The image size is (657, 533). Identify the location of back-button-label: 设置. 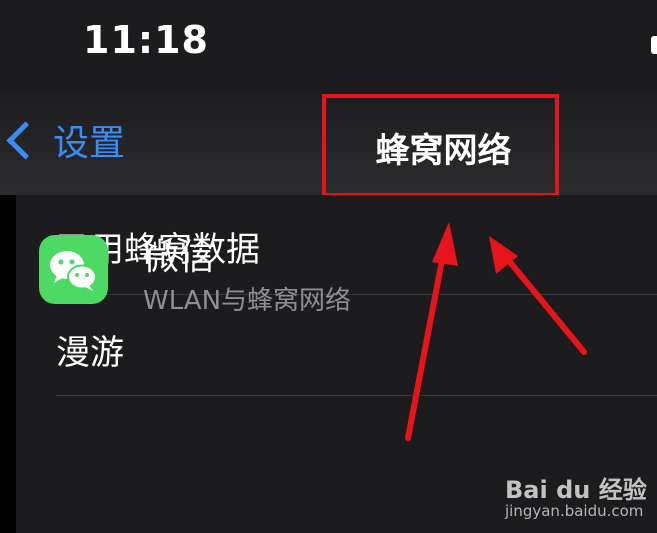
(89, 143).